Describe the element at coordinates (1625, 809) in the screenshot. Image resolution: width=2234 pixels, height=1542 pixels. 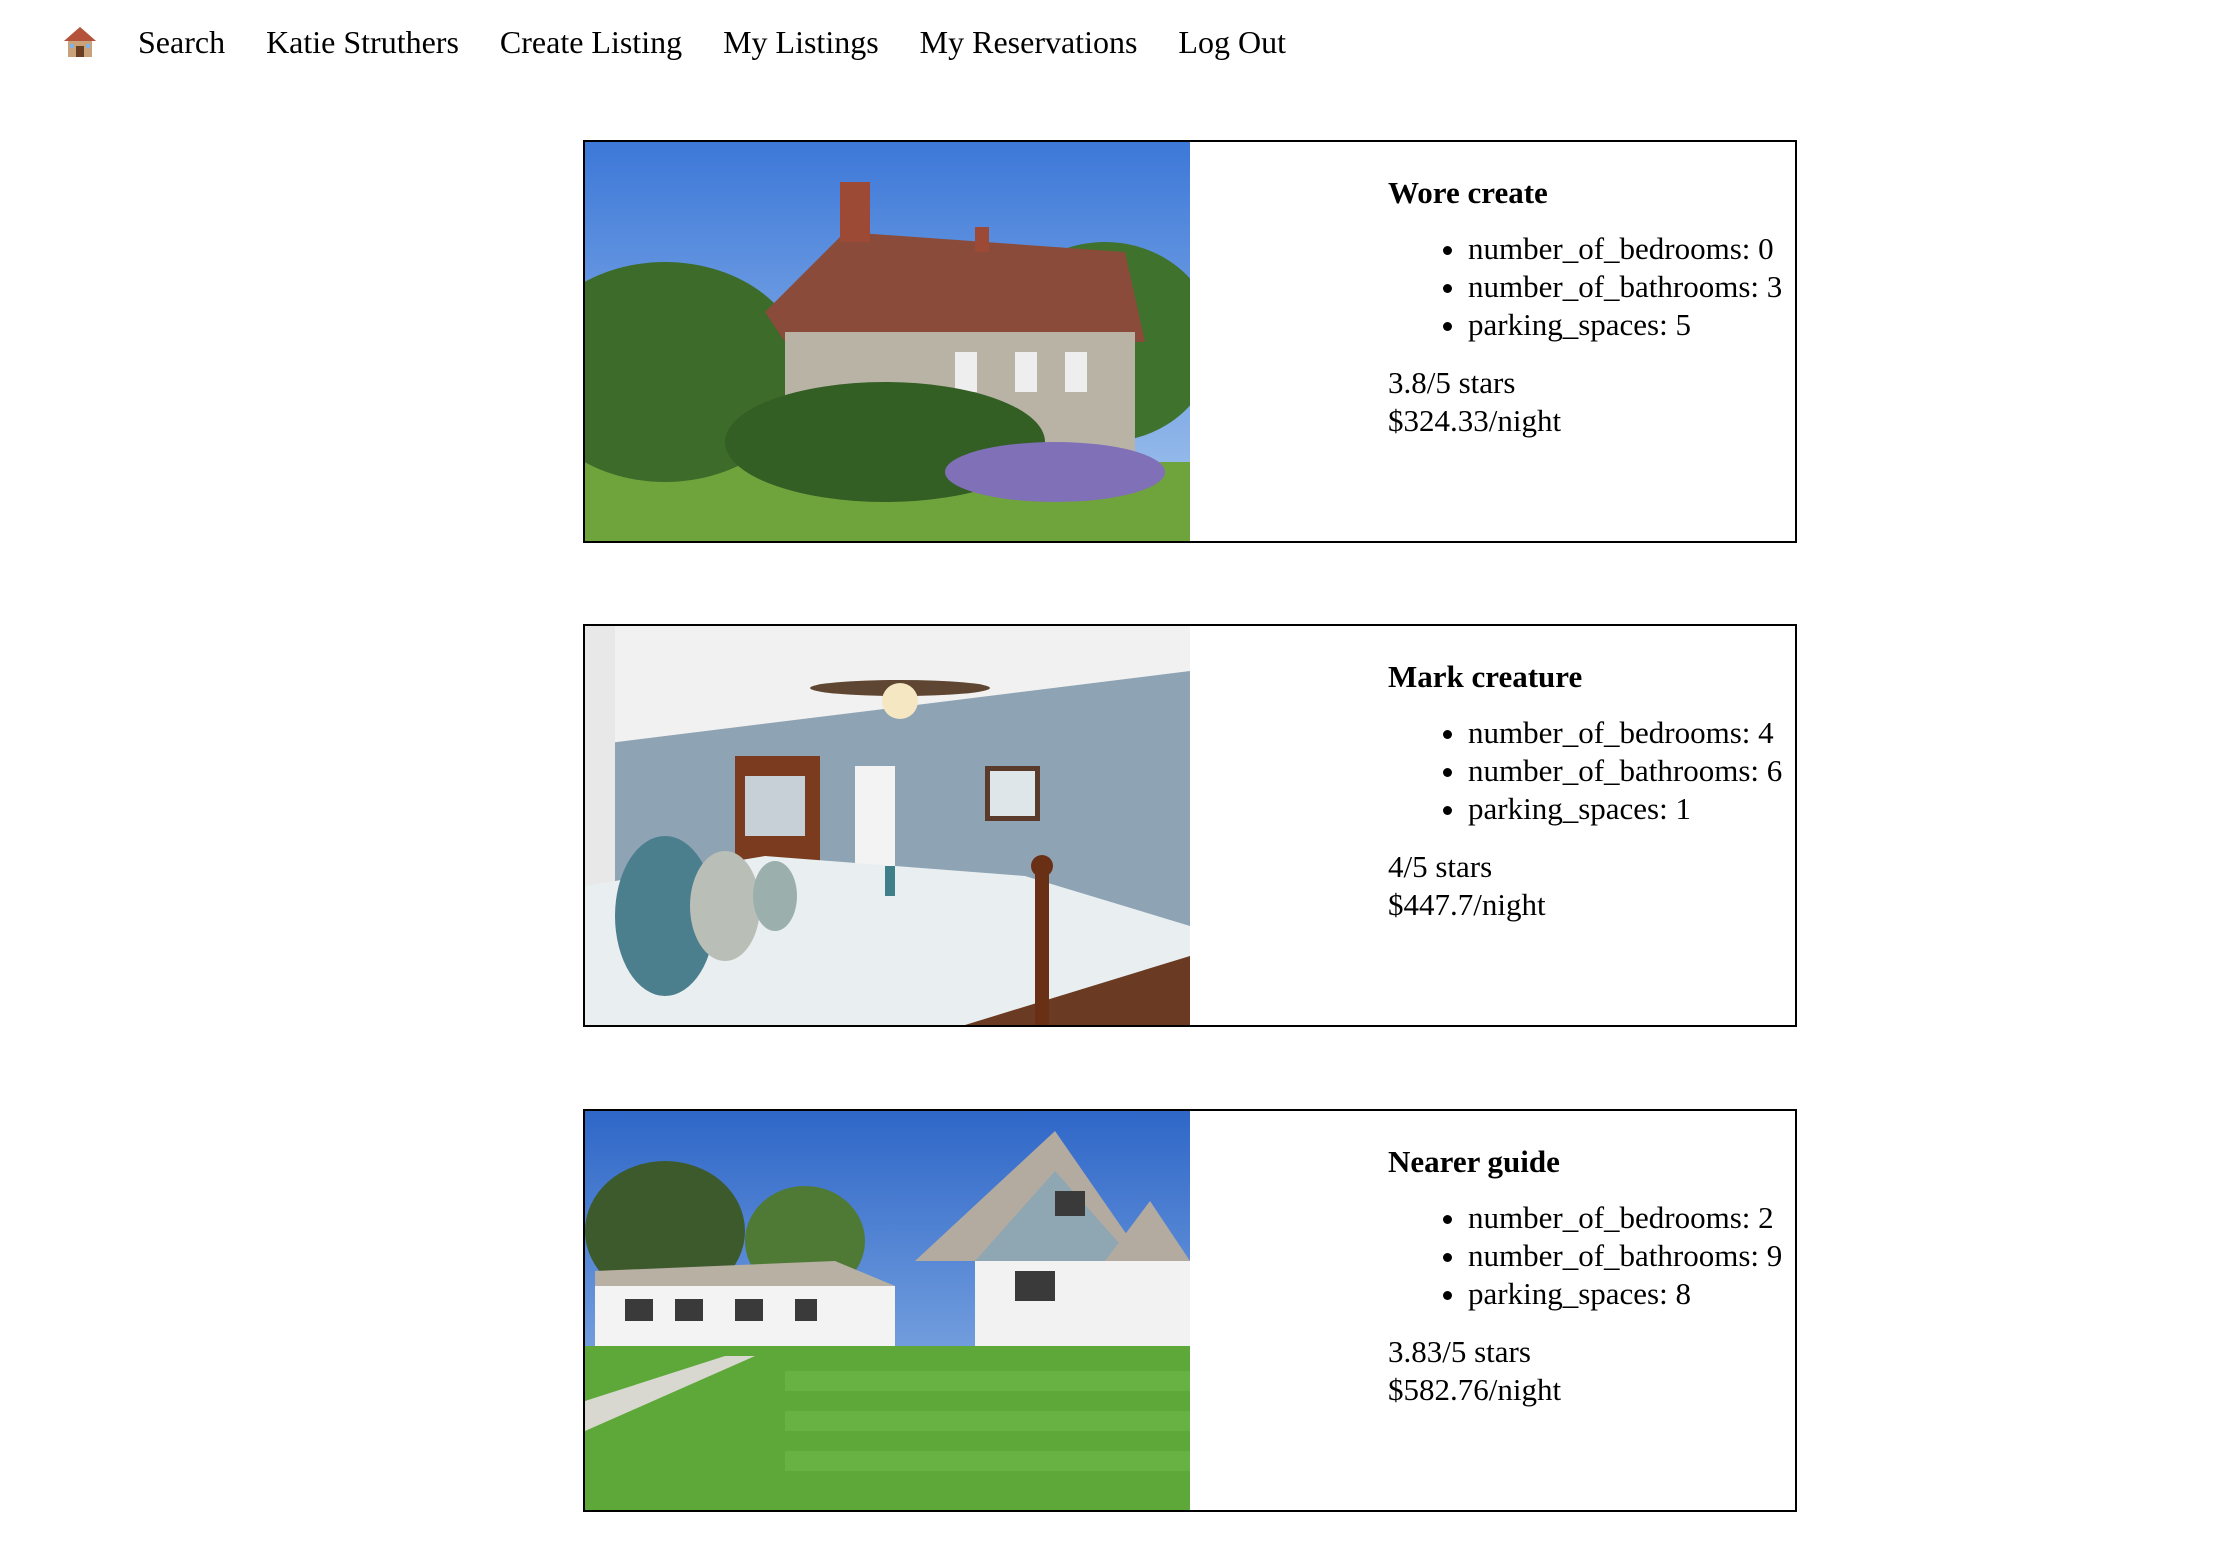
I see `parking-item: parking_spaces: 1` at that location.